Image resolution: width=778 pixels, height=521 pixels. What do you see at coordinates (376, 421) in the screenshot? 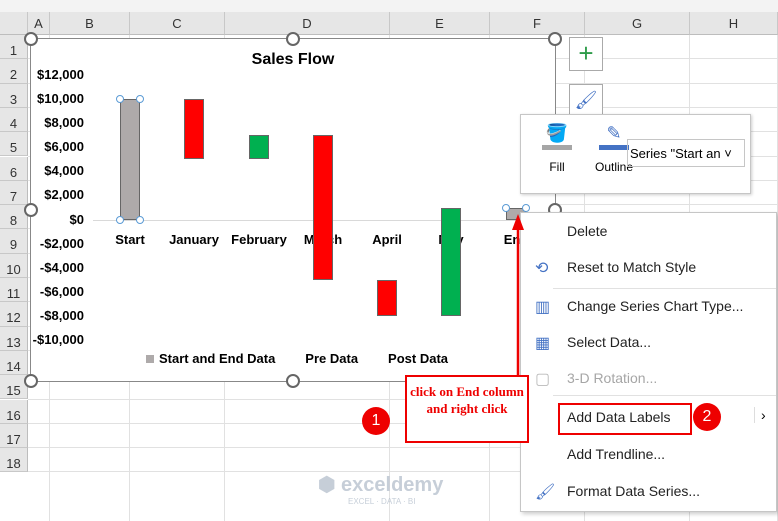
I see `step-1-badge: 1` at bounding box center [376, 421].